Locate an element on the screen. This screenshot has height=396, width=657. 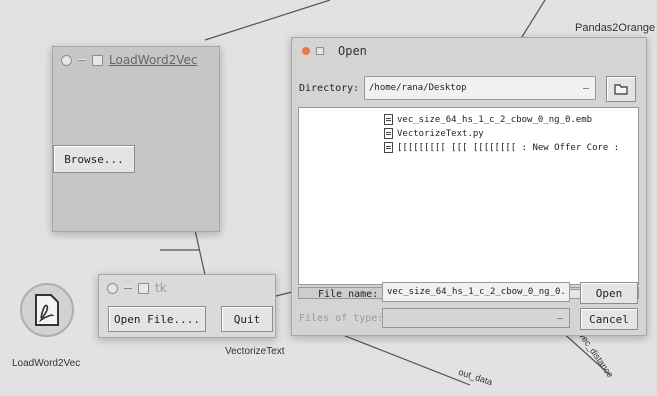
cancel-button: Cancel is located at coordinates (609, 319).